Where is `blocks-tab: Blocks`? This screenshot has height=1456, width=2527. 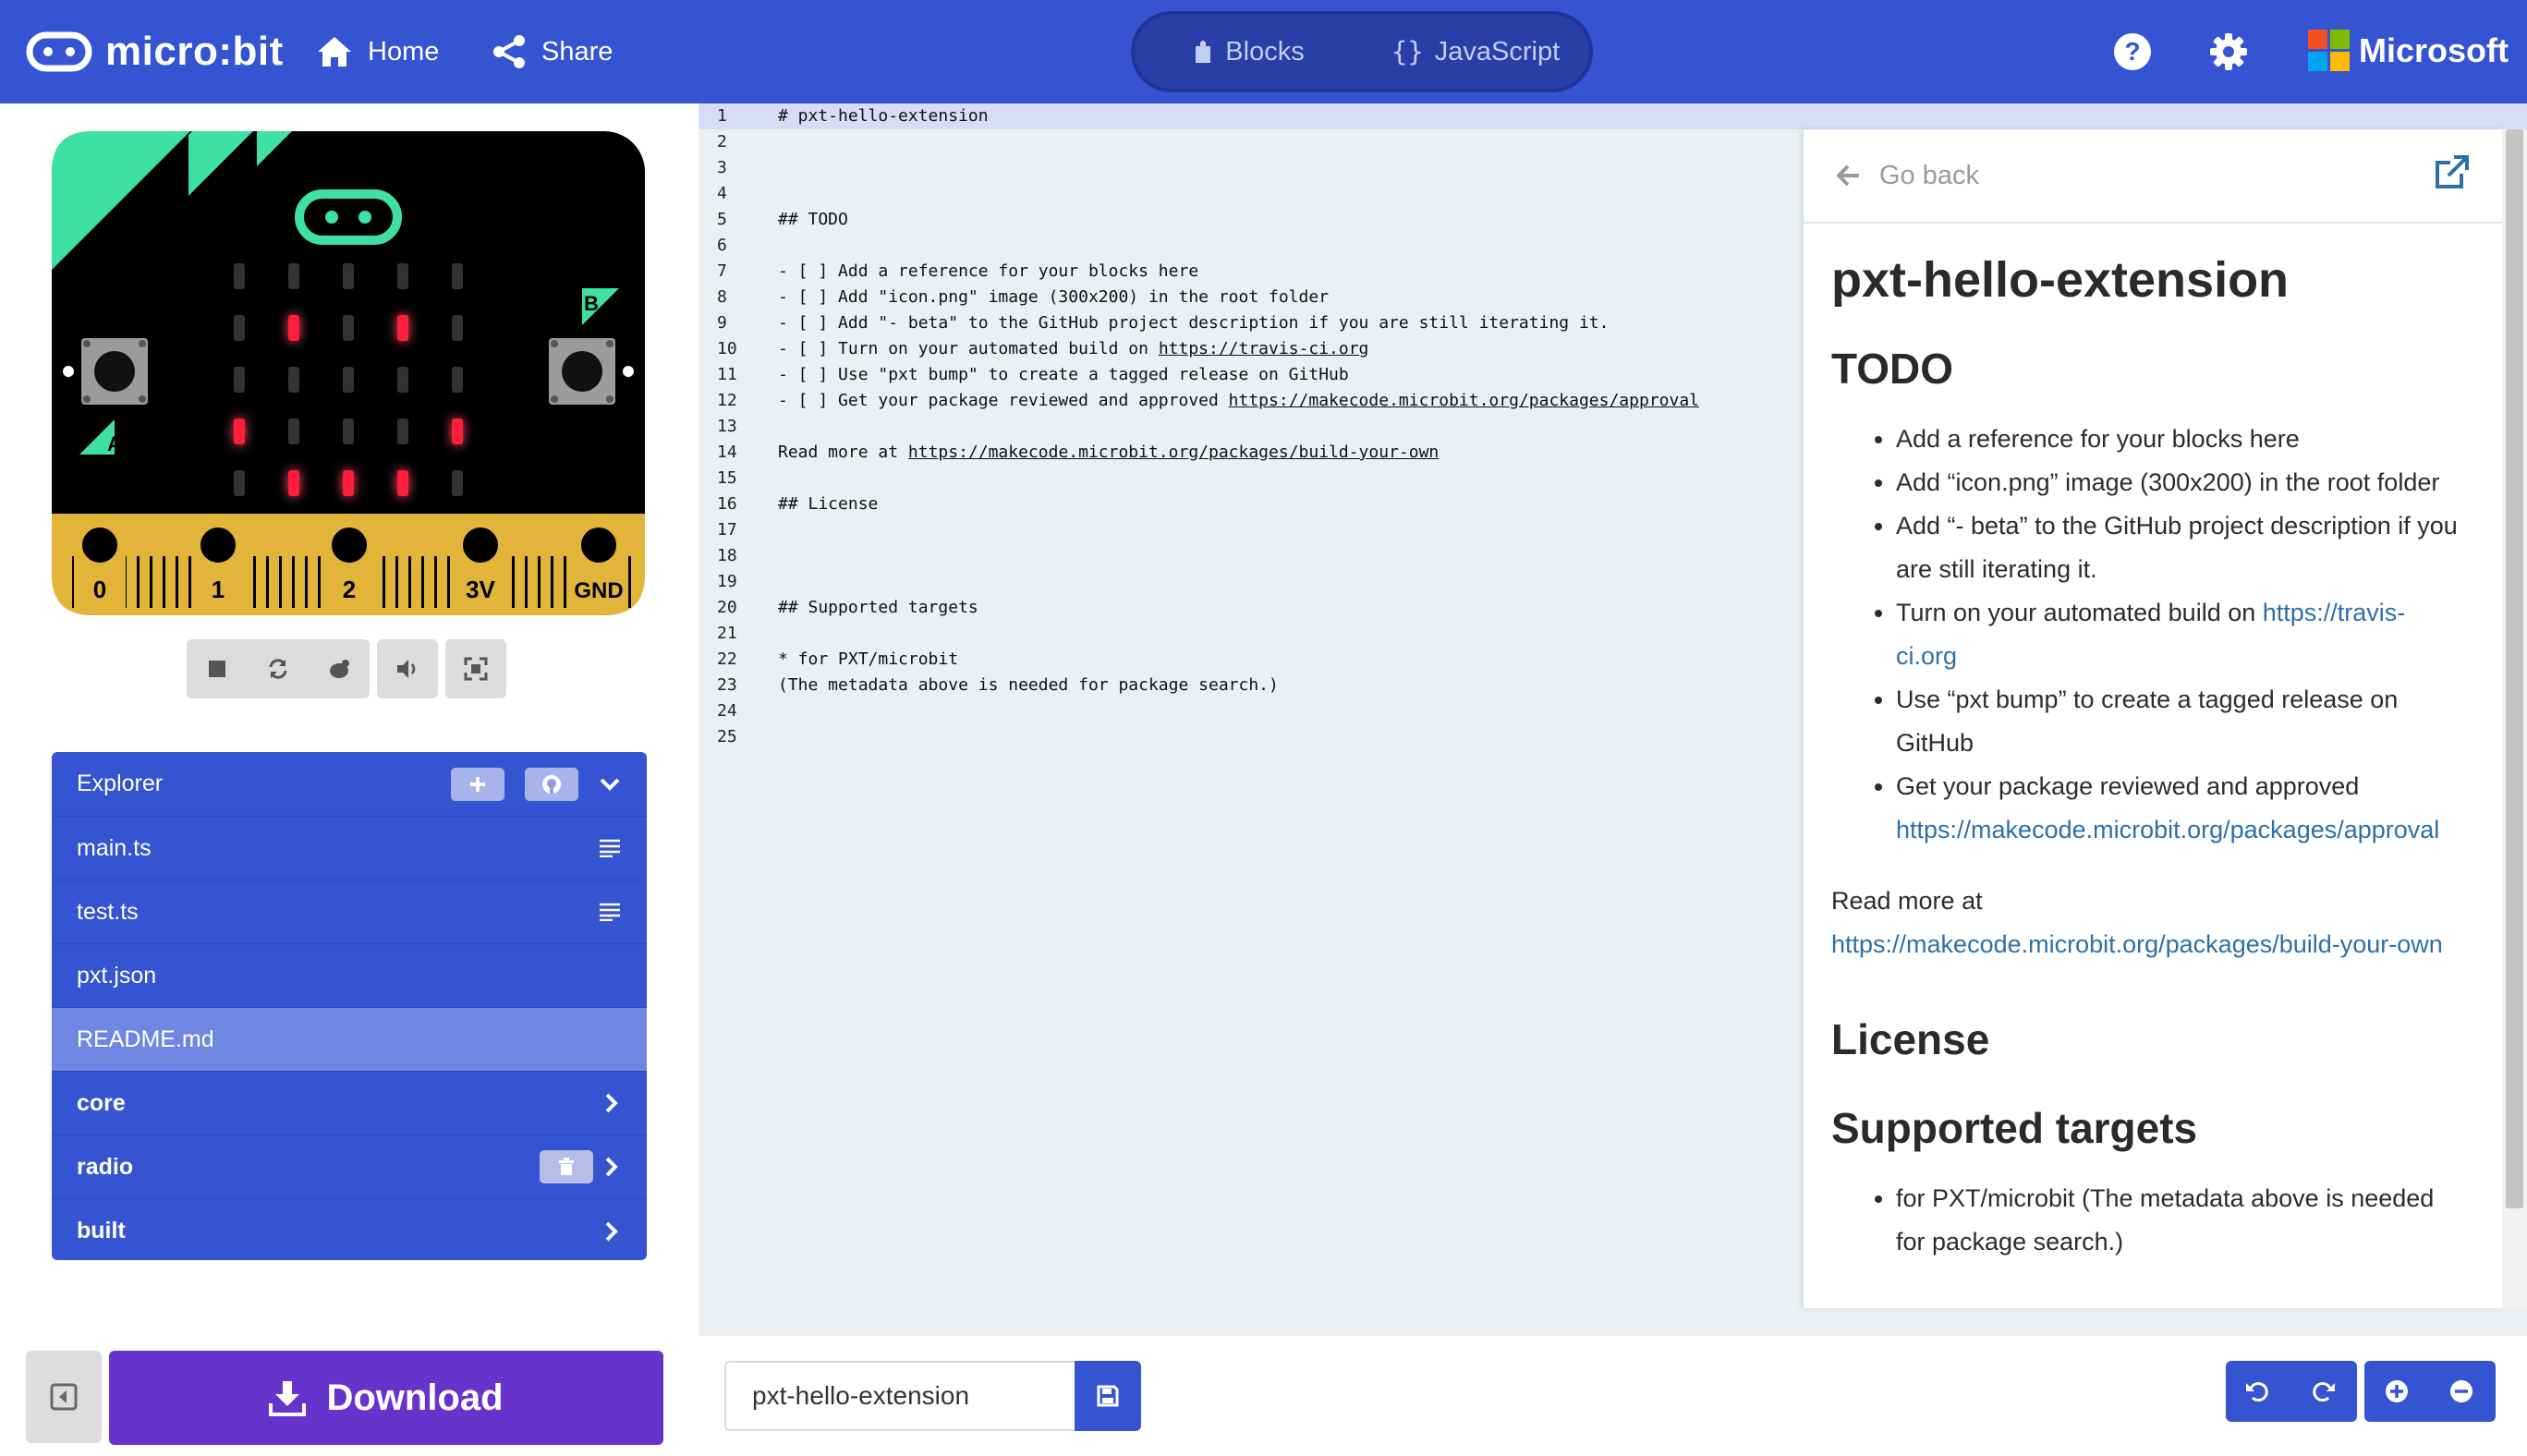 blocks-tab: Blocks is located at coordinates (1248, 52).